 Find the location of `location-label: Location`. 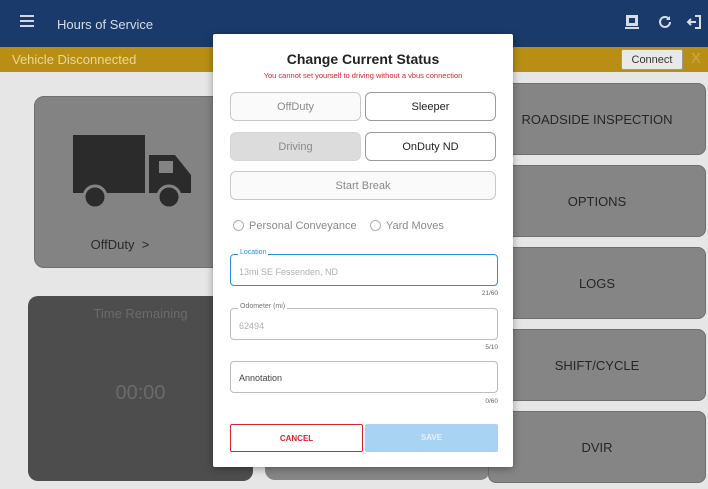

location-label: Location is located at coordinates (253, 252).